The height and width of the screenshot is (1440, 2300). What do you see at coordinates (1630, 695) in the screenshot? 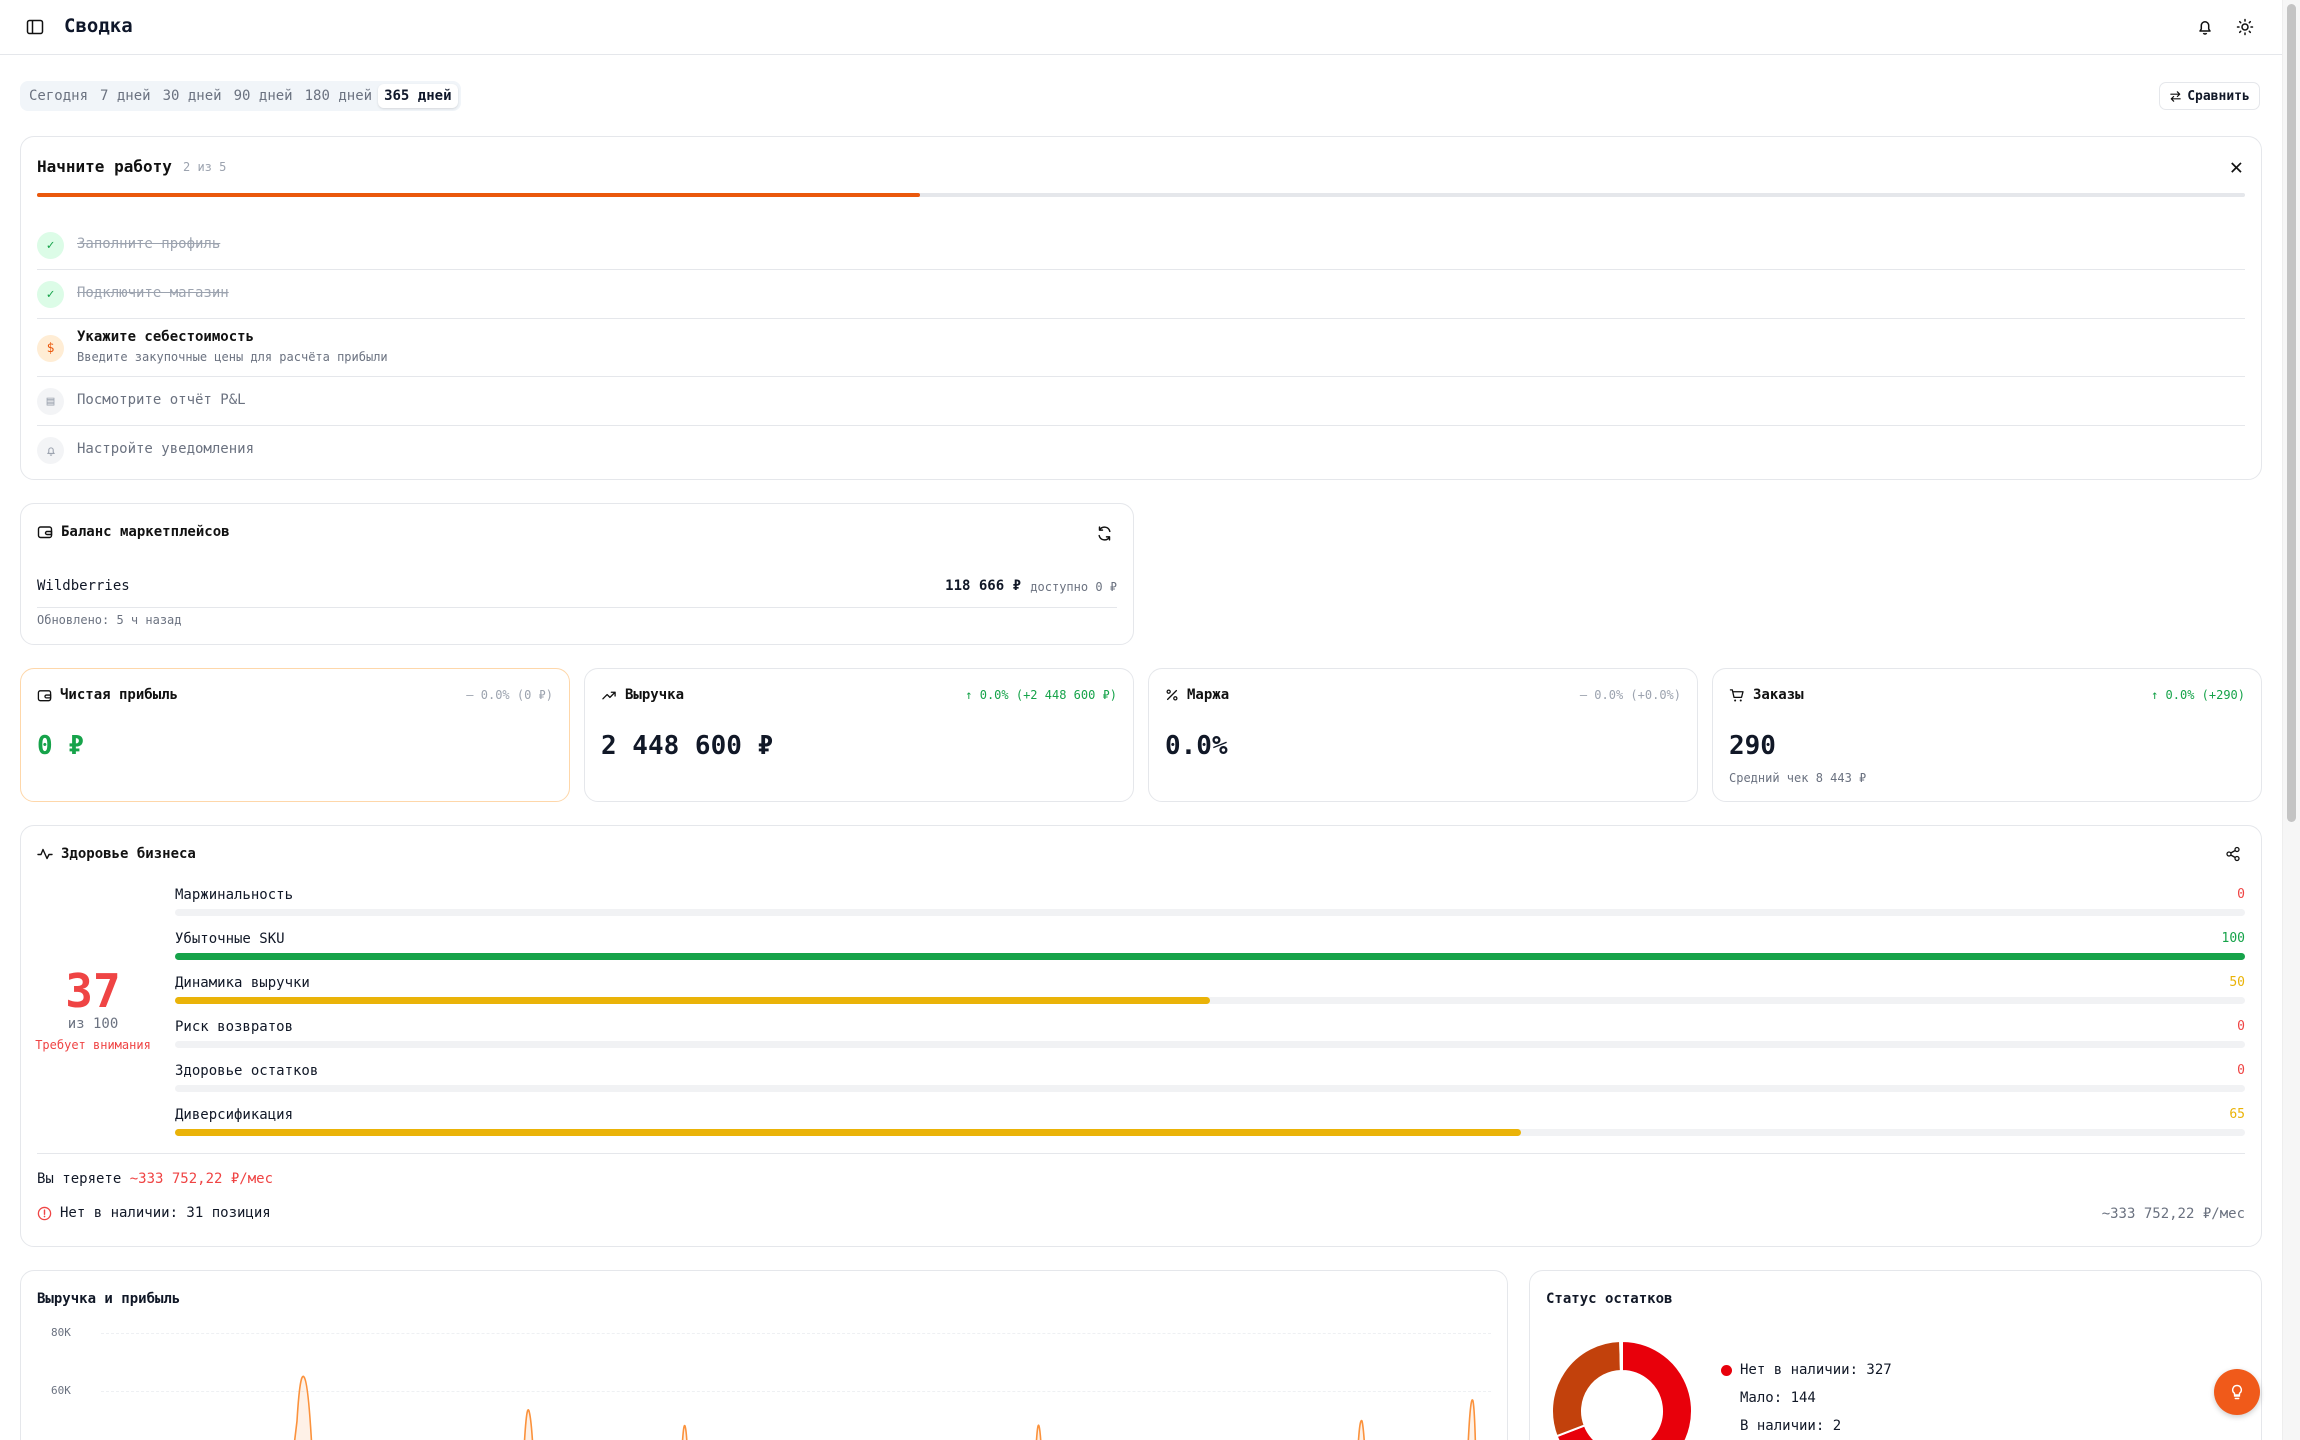
I see `kpi-delta: — 0.0% (+0.0%)` at bounding box center [1630, 695].